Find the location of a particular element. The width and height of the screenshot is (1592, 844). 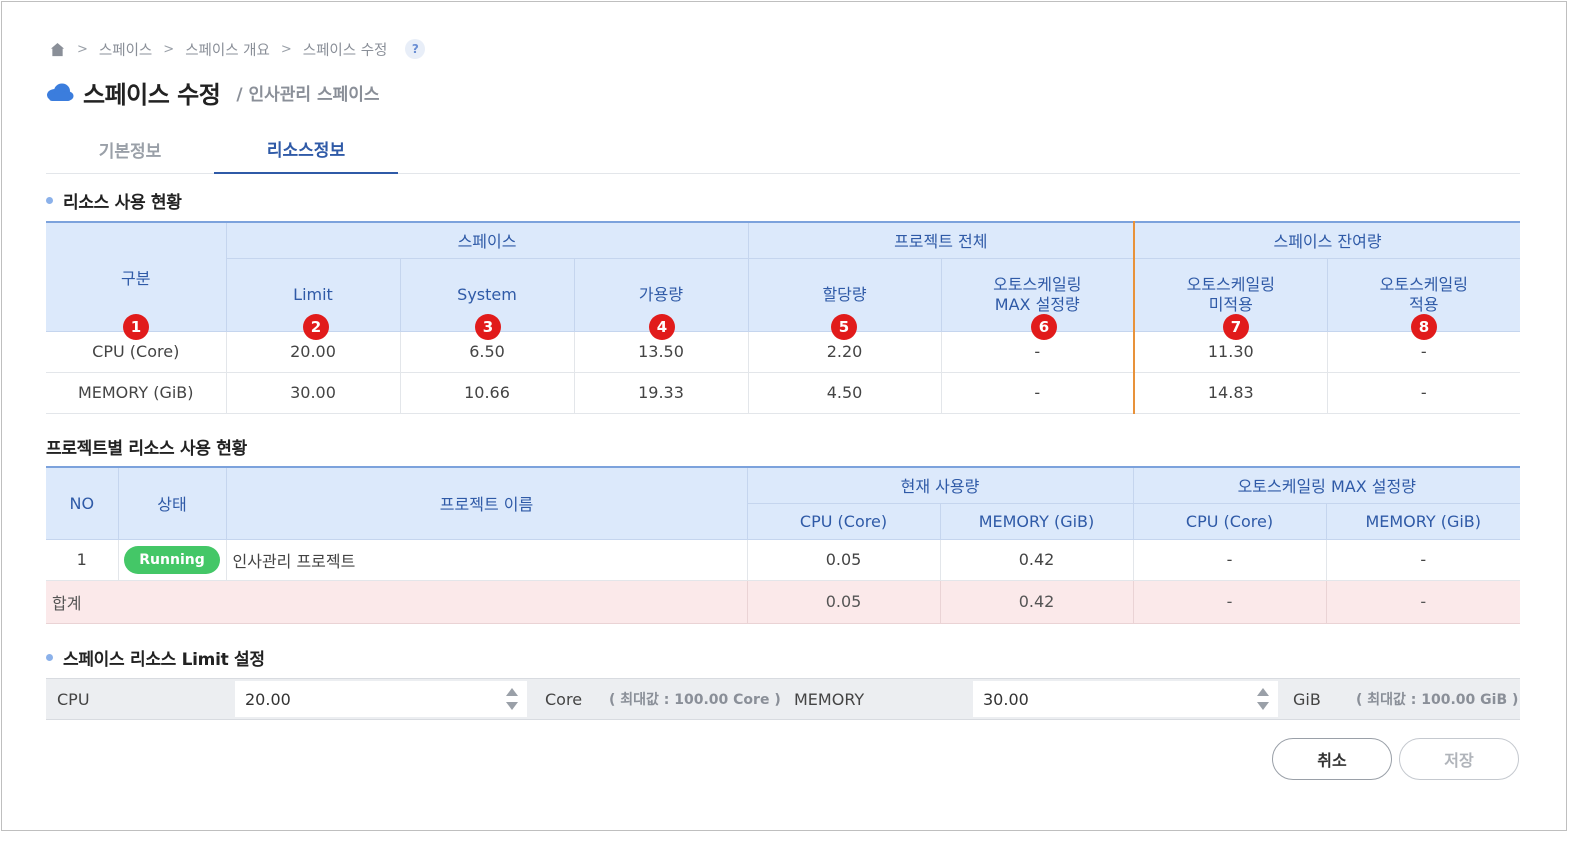

cancel-button: 취소 is located at coordinates (1332, 759).